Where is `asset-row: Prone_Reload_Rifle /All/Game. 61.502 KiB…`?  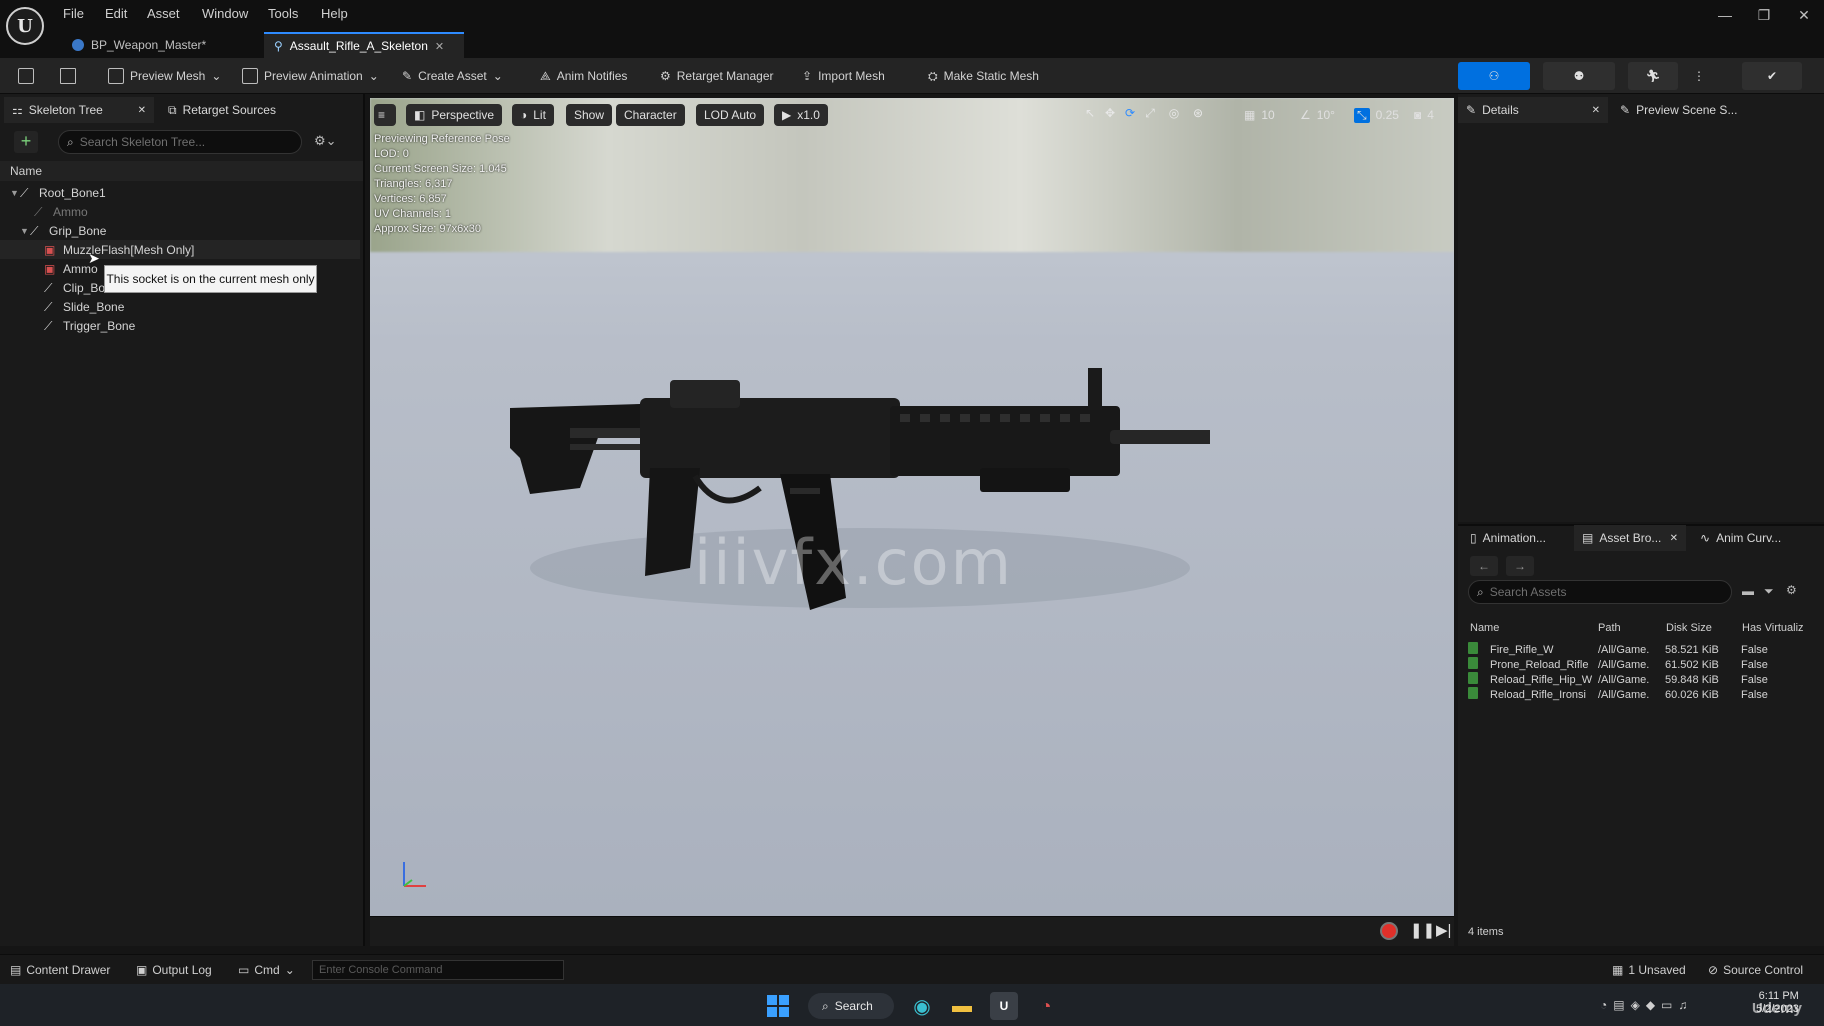 asset-row: Prone_Reload_Rifle /All/Game. 61.502 KiB… is located at coordinates (1643, 664).